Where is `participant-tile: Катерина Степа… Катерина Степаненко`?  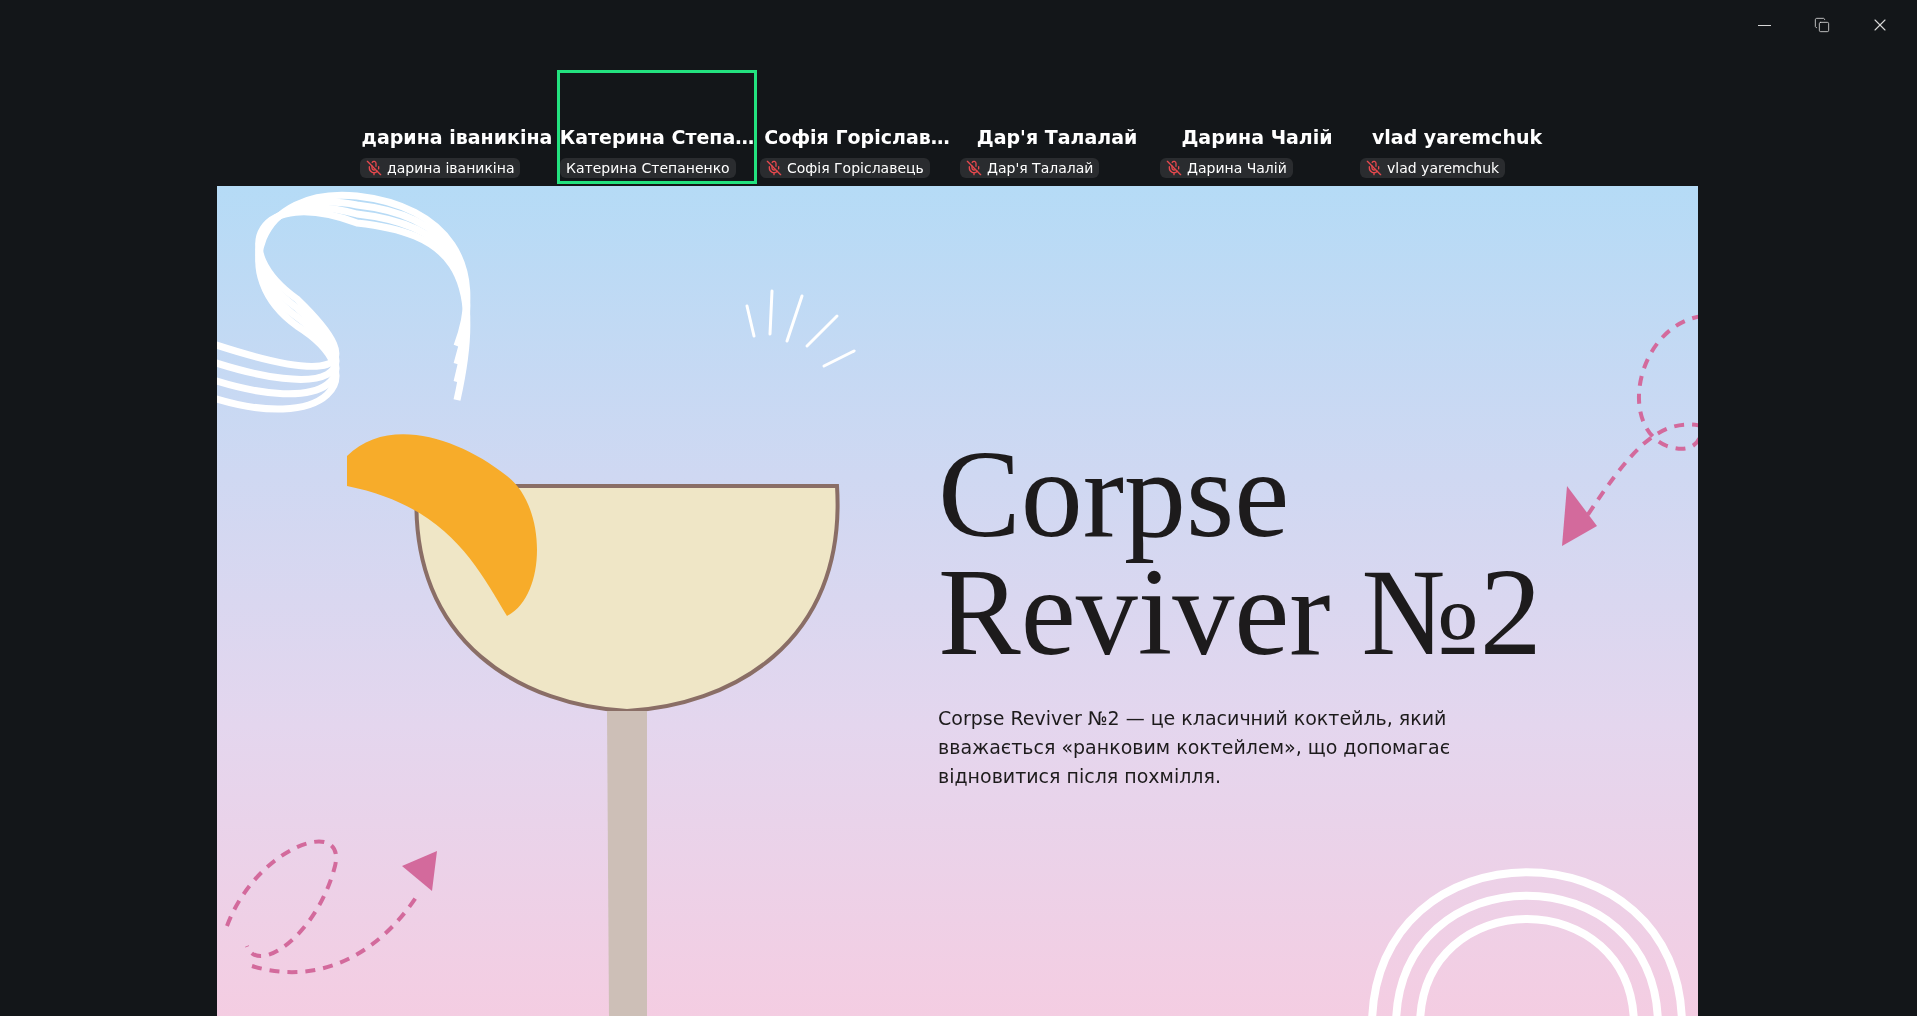
participant-tile: Катерина Степа… Катерина Степаненко is located at coordinates (657, 127).